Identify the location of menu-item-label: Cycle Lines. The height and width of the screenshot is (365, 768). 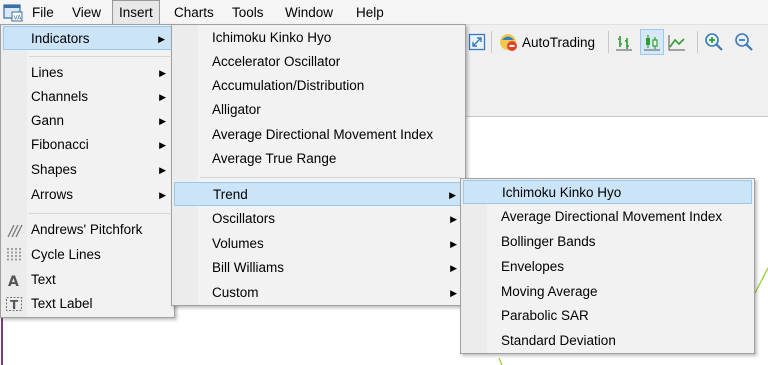
(66, 254).